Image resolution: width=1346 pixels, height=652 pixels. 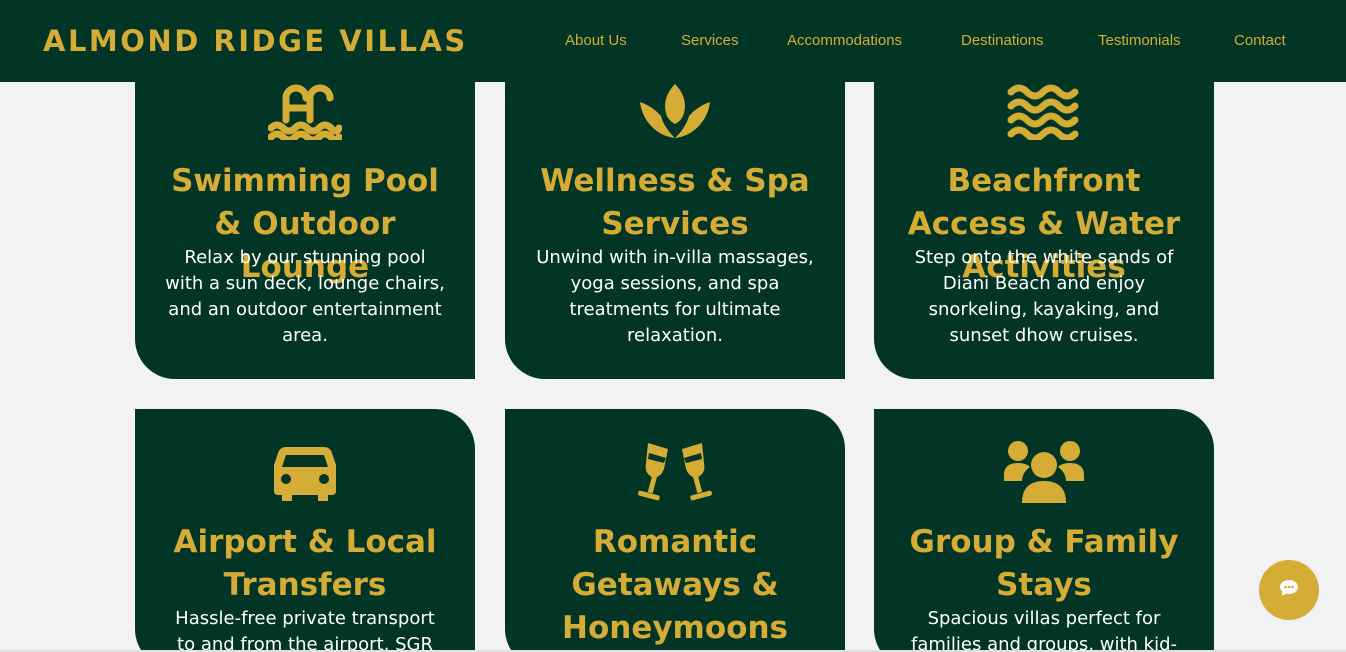 What do you see at coordinates (844, 40) in the screenshot?
I see `nav-accommodations: Accommodations` at bounding box center [844, 40].